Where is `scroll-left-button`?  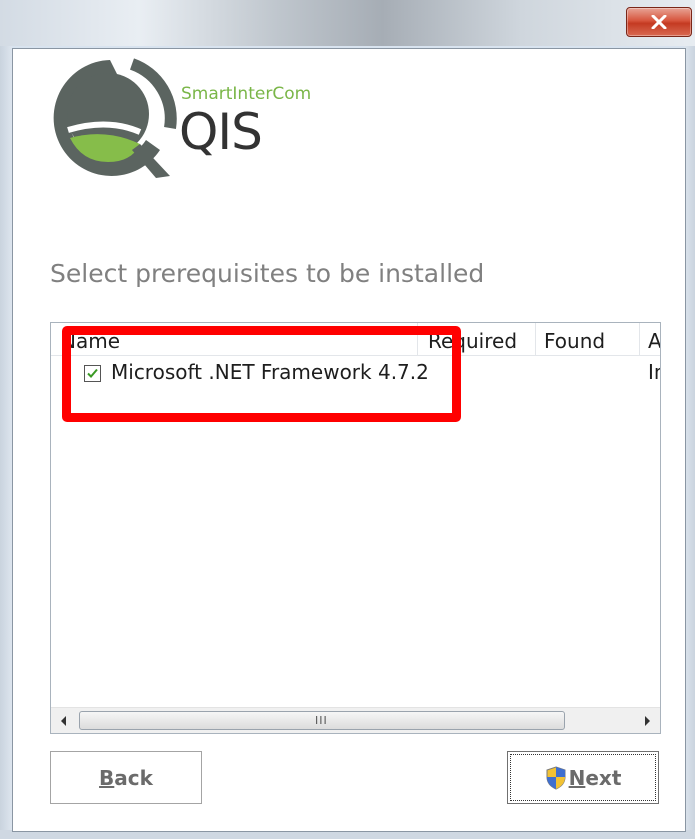 scroll-left-button is located at coordinates (64, 720).